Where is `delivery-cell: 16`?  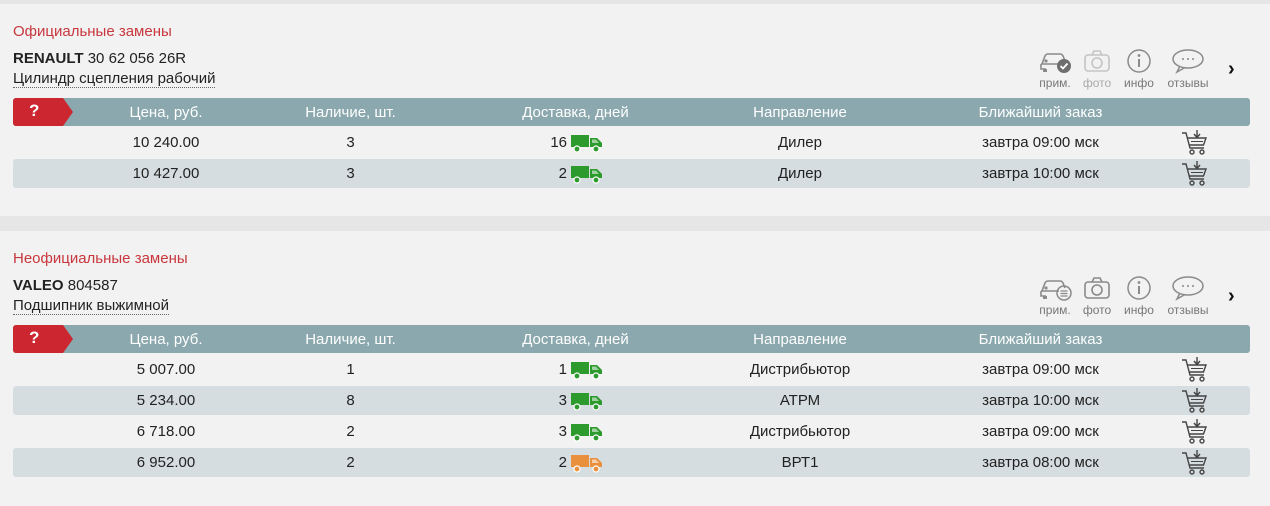
delivery-cell: 16 is located at coordinates (553, 143).